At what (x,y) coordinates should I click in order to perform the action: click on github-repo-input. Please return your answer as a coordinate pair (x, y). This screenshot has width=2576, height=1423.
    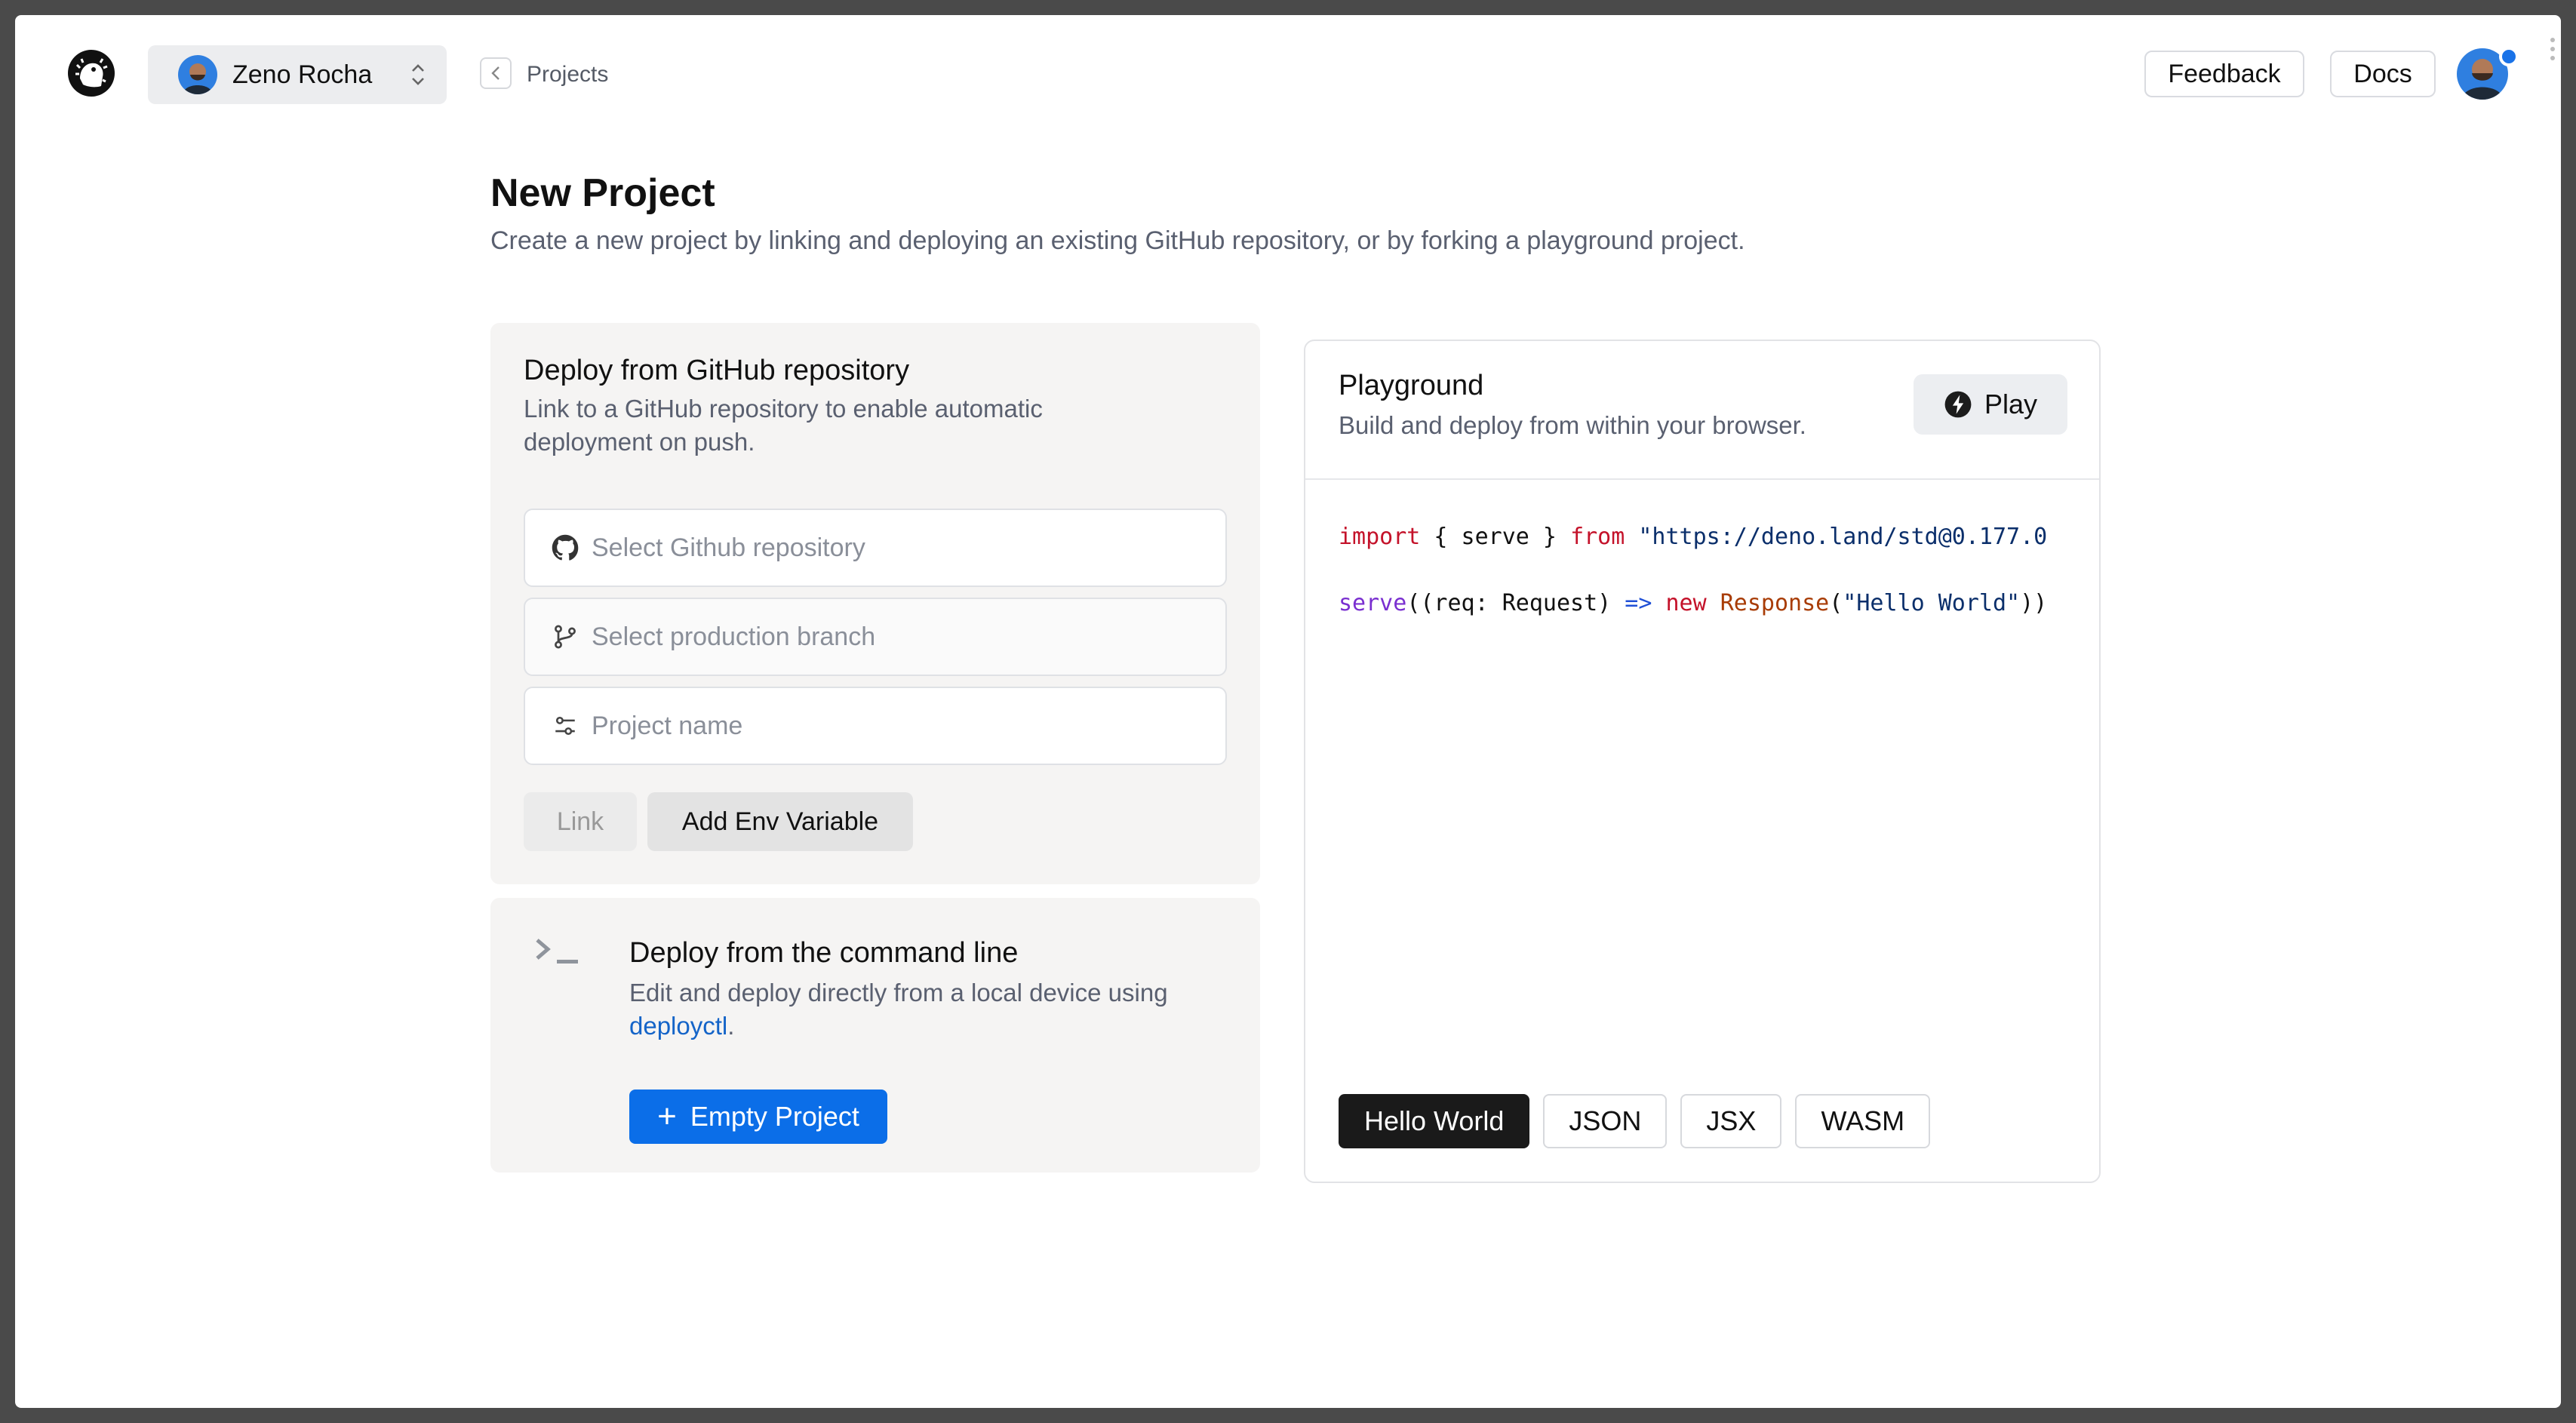
    Looking at the image, I should click on (901, 548).